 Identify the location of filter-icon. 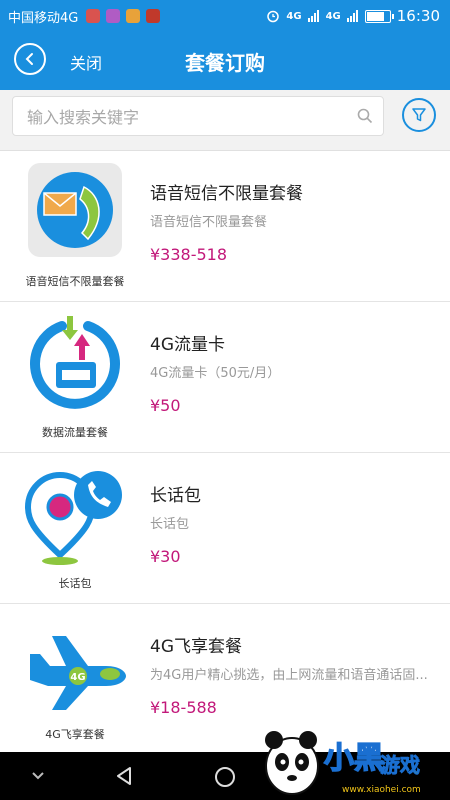
(419, 115).